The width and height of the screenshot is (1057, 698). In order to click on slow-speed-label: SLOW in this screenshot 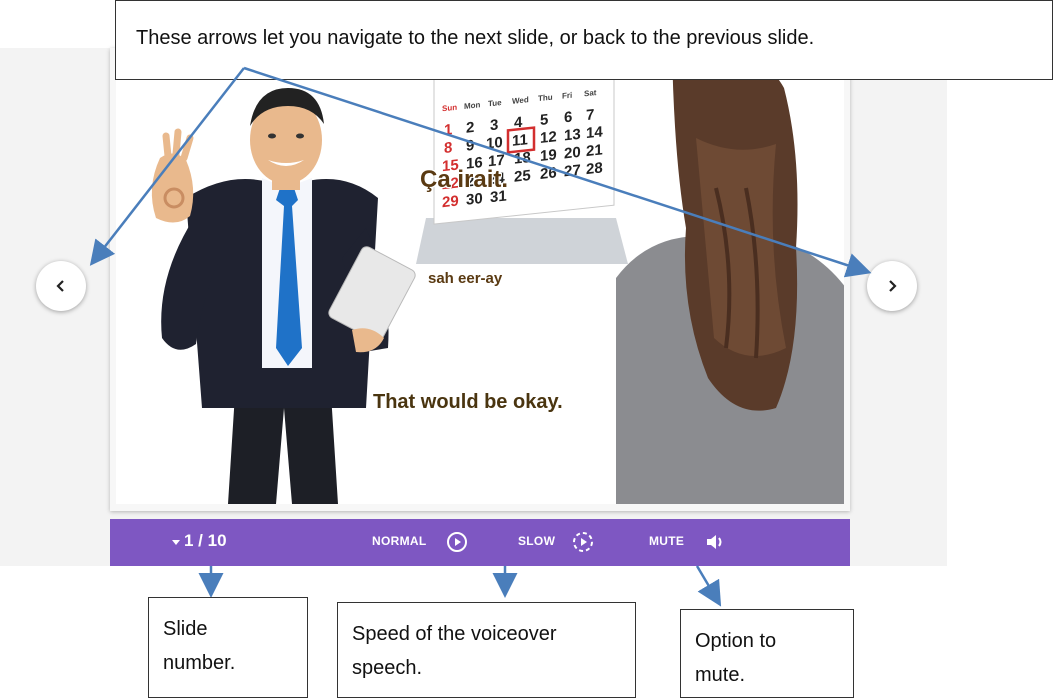, I will do `click(537, 541)`.